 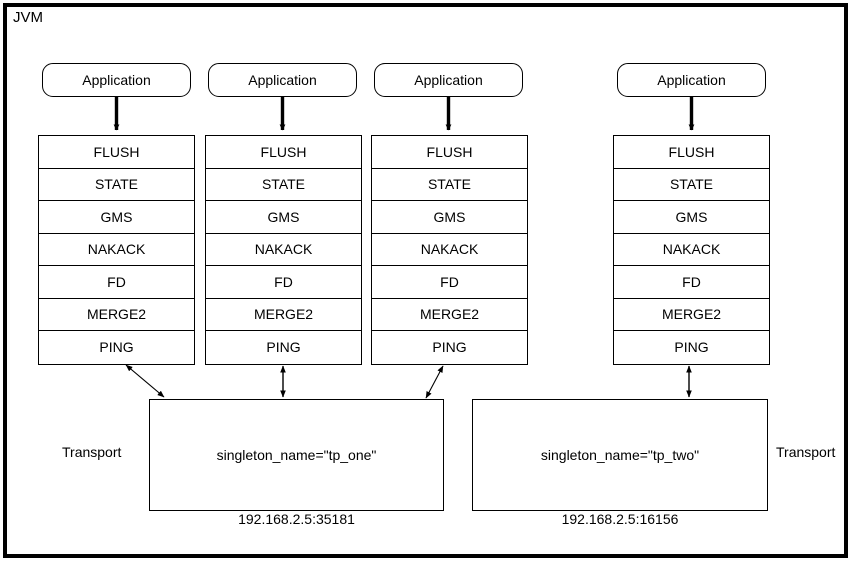 I want to click on transport-box-tp-one: singleton_name="tp_one", so click(x=296, y=455).